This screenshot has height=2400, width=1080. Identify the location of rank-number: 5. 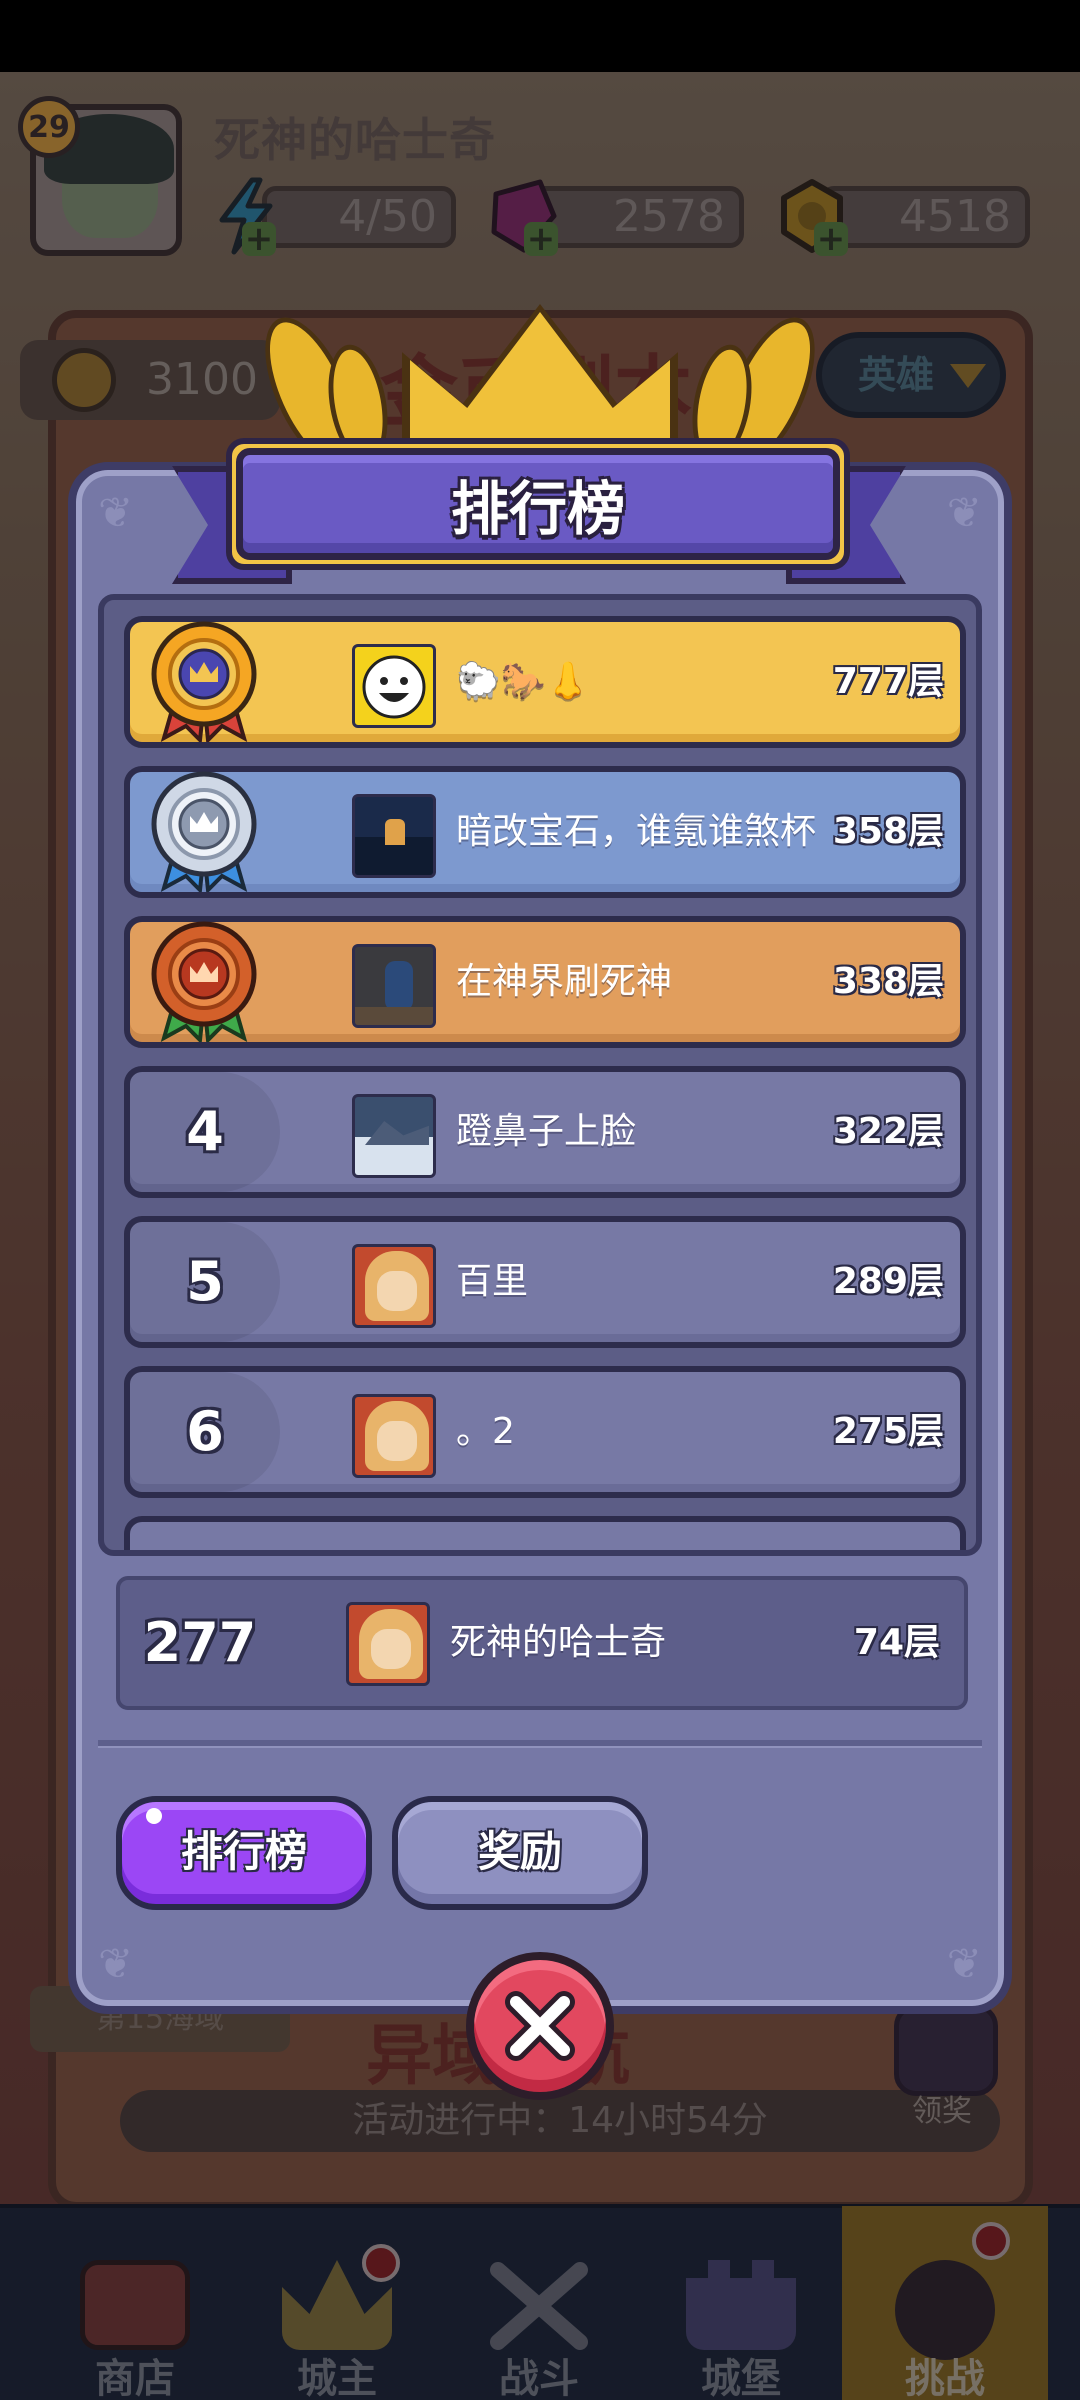
(205, 1281).